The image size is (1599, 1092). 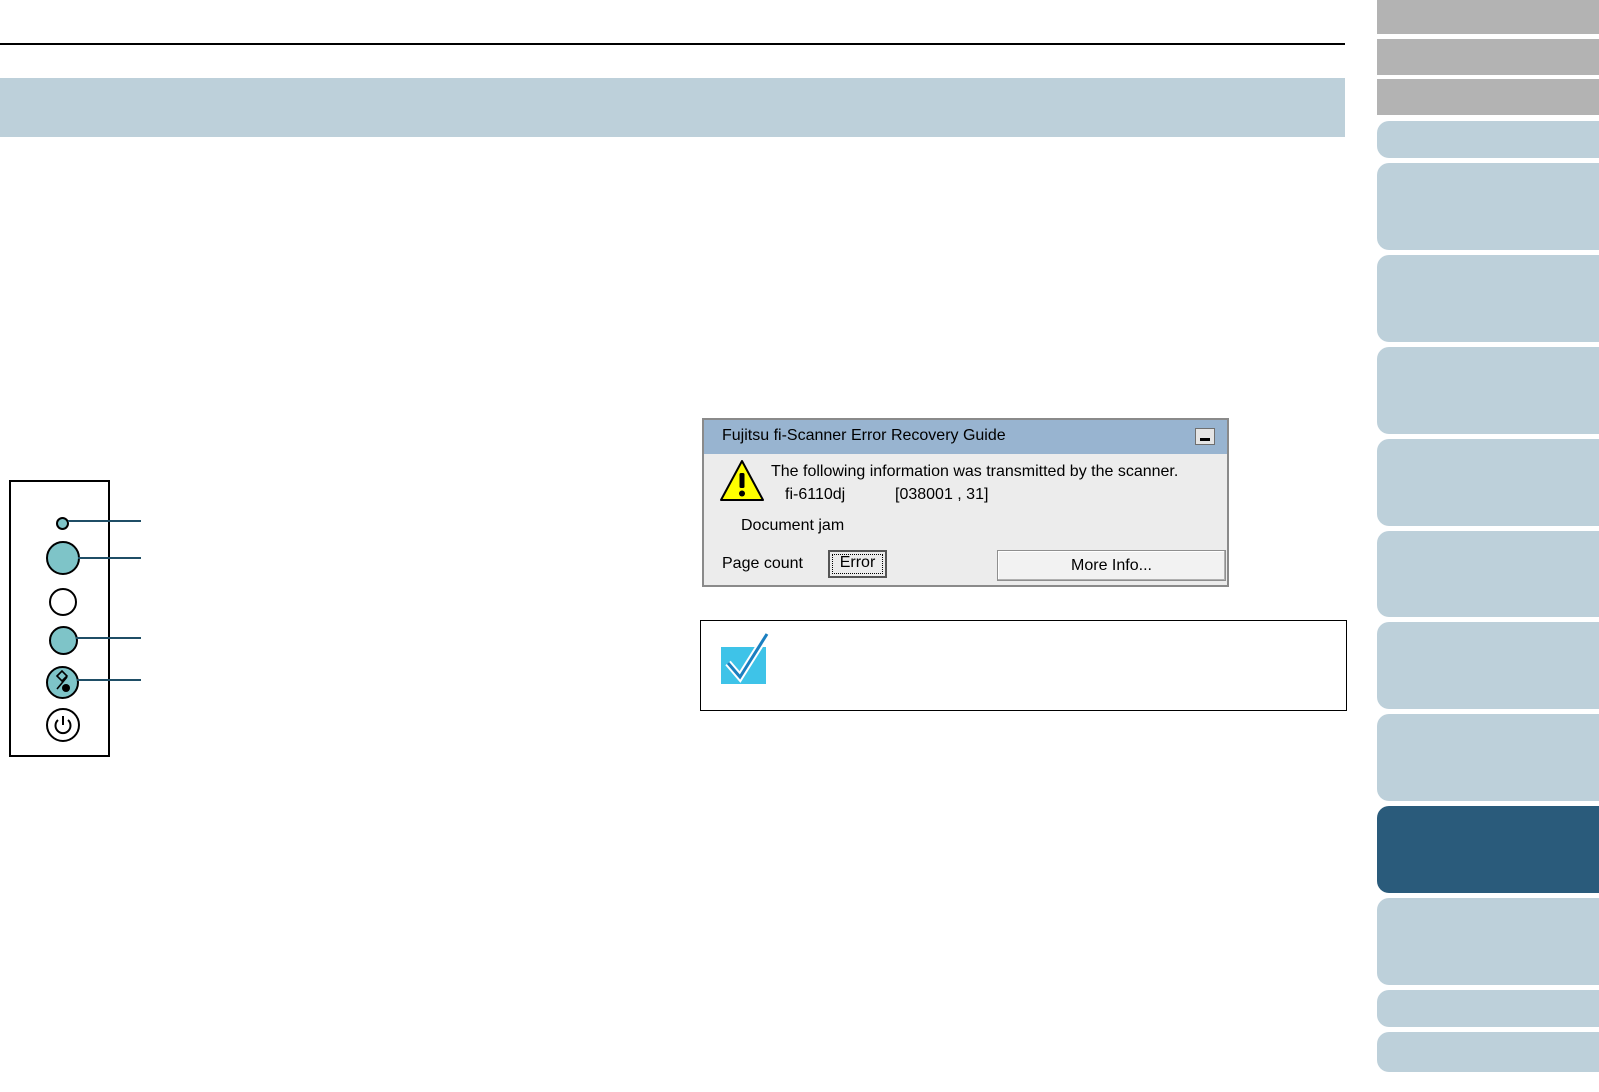 What do you see at coordinates (1205, 436) in the screenshot?
I see `minimize-button` at bounding box center [1205, 436].